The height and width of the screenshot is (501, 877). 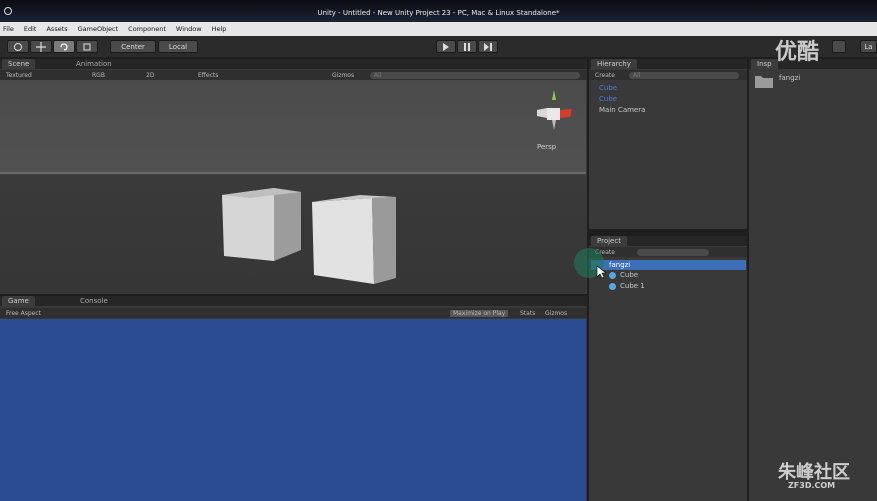 What do you see at coordinates (208, 75) in the screenshot?
I see `effects-dropdown: Effects` at bounding box center [208, 75].